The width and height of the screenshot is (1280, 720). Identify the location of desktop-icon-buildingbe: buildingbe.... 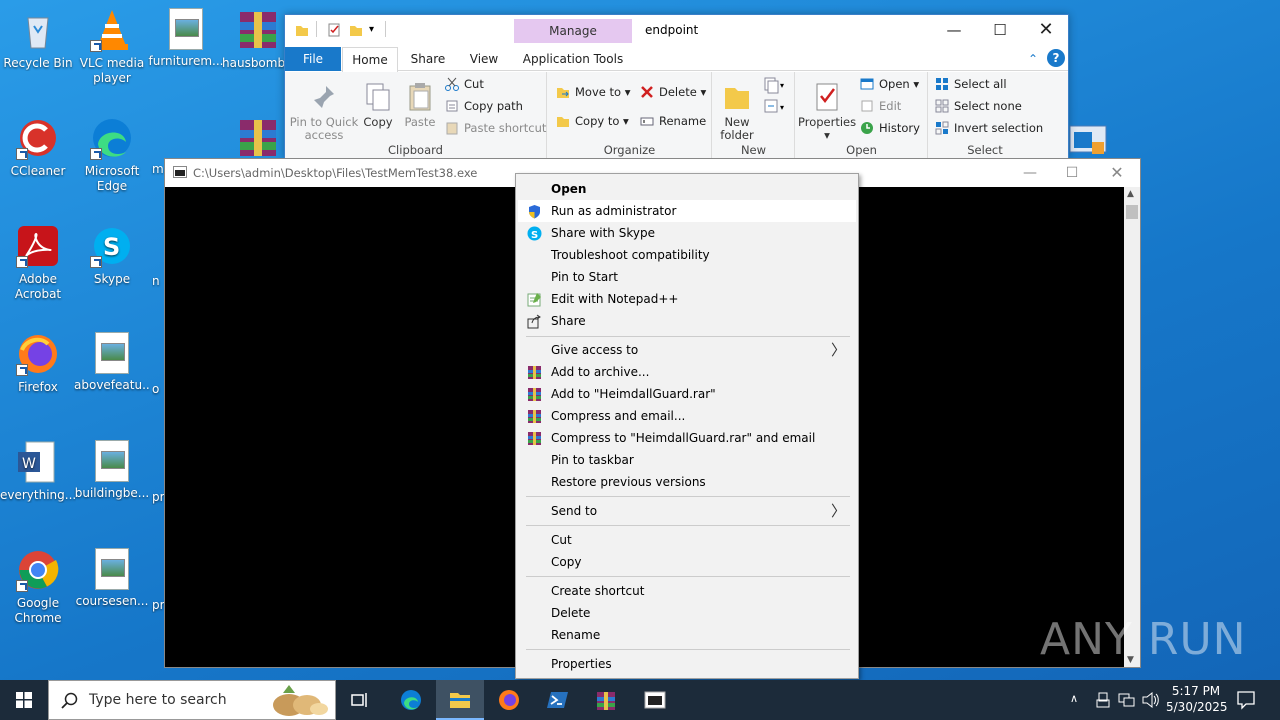
(112, 470).